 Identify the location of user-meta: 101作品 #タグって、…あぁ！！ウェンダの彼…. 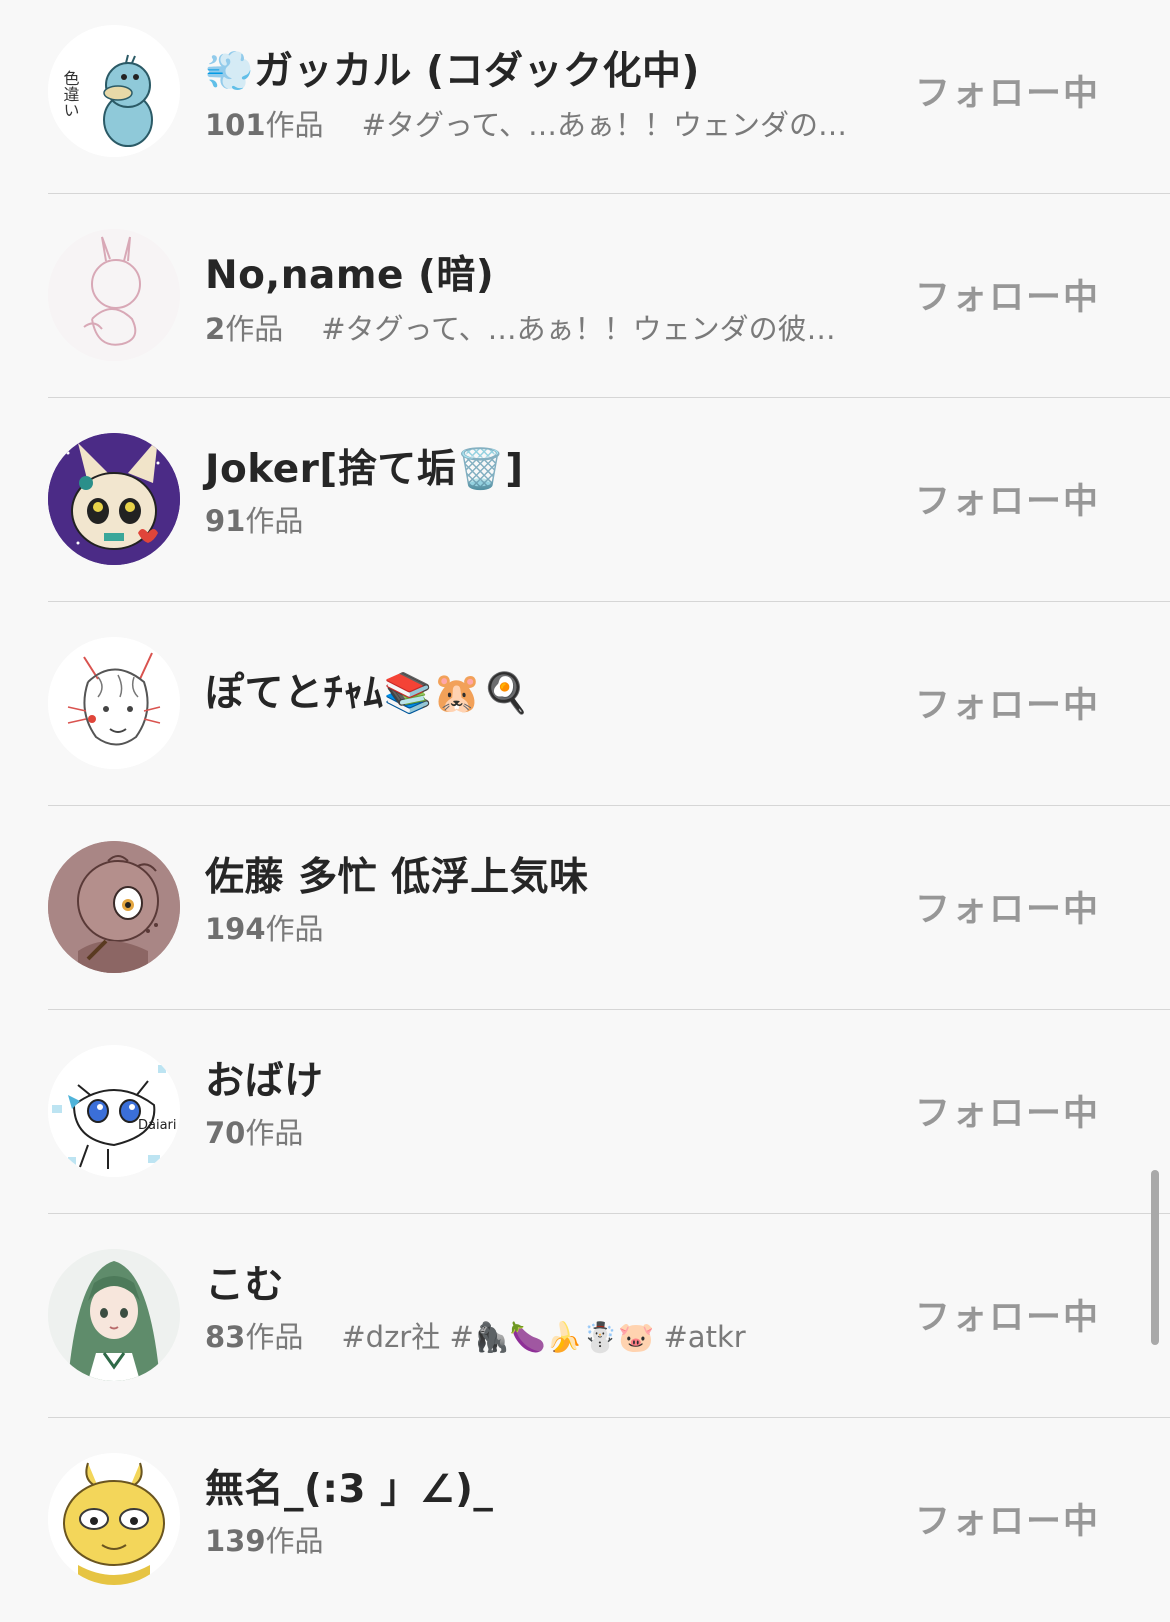
(530, 123).